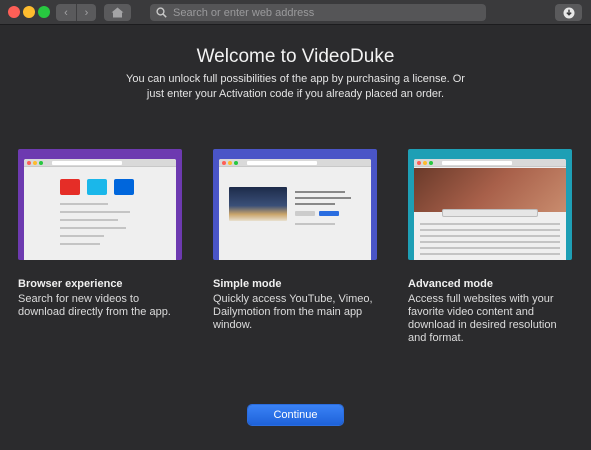 The image size is (591, 450). What do you see at coordinates (100, 204) in the screenshot?
I see `browser-experience-thumbnail` at bounding box center [100, 204].